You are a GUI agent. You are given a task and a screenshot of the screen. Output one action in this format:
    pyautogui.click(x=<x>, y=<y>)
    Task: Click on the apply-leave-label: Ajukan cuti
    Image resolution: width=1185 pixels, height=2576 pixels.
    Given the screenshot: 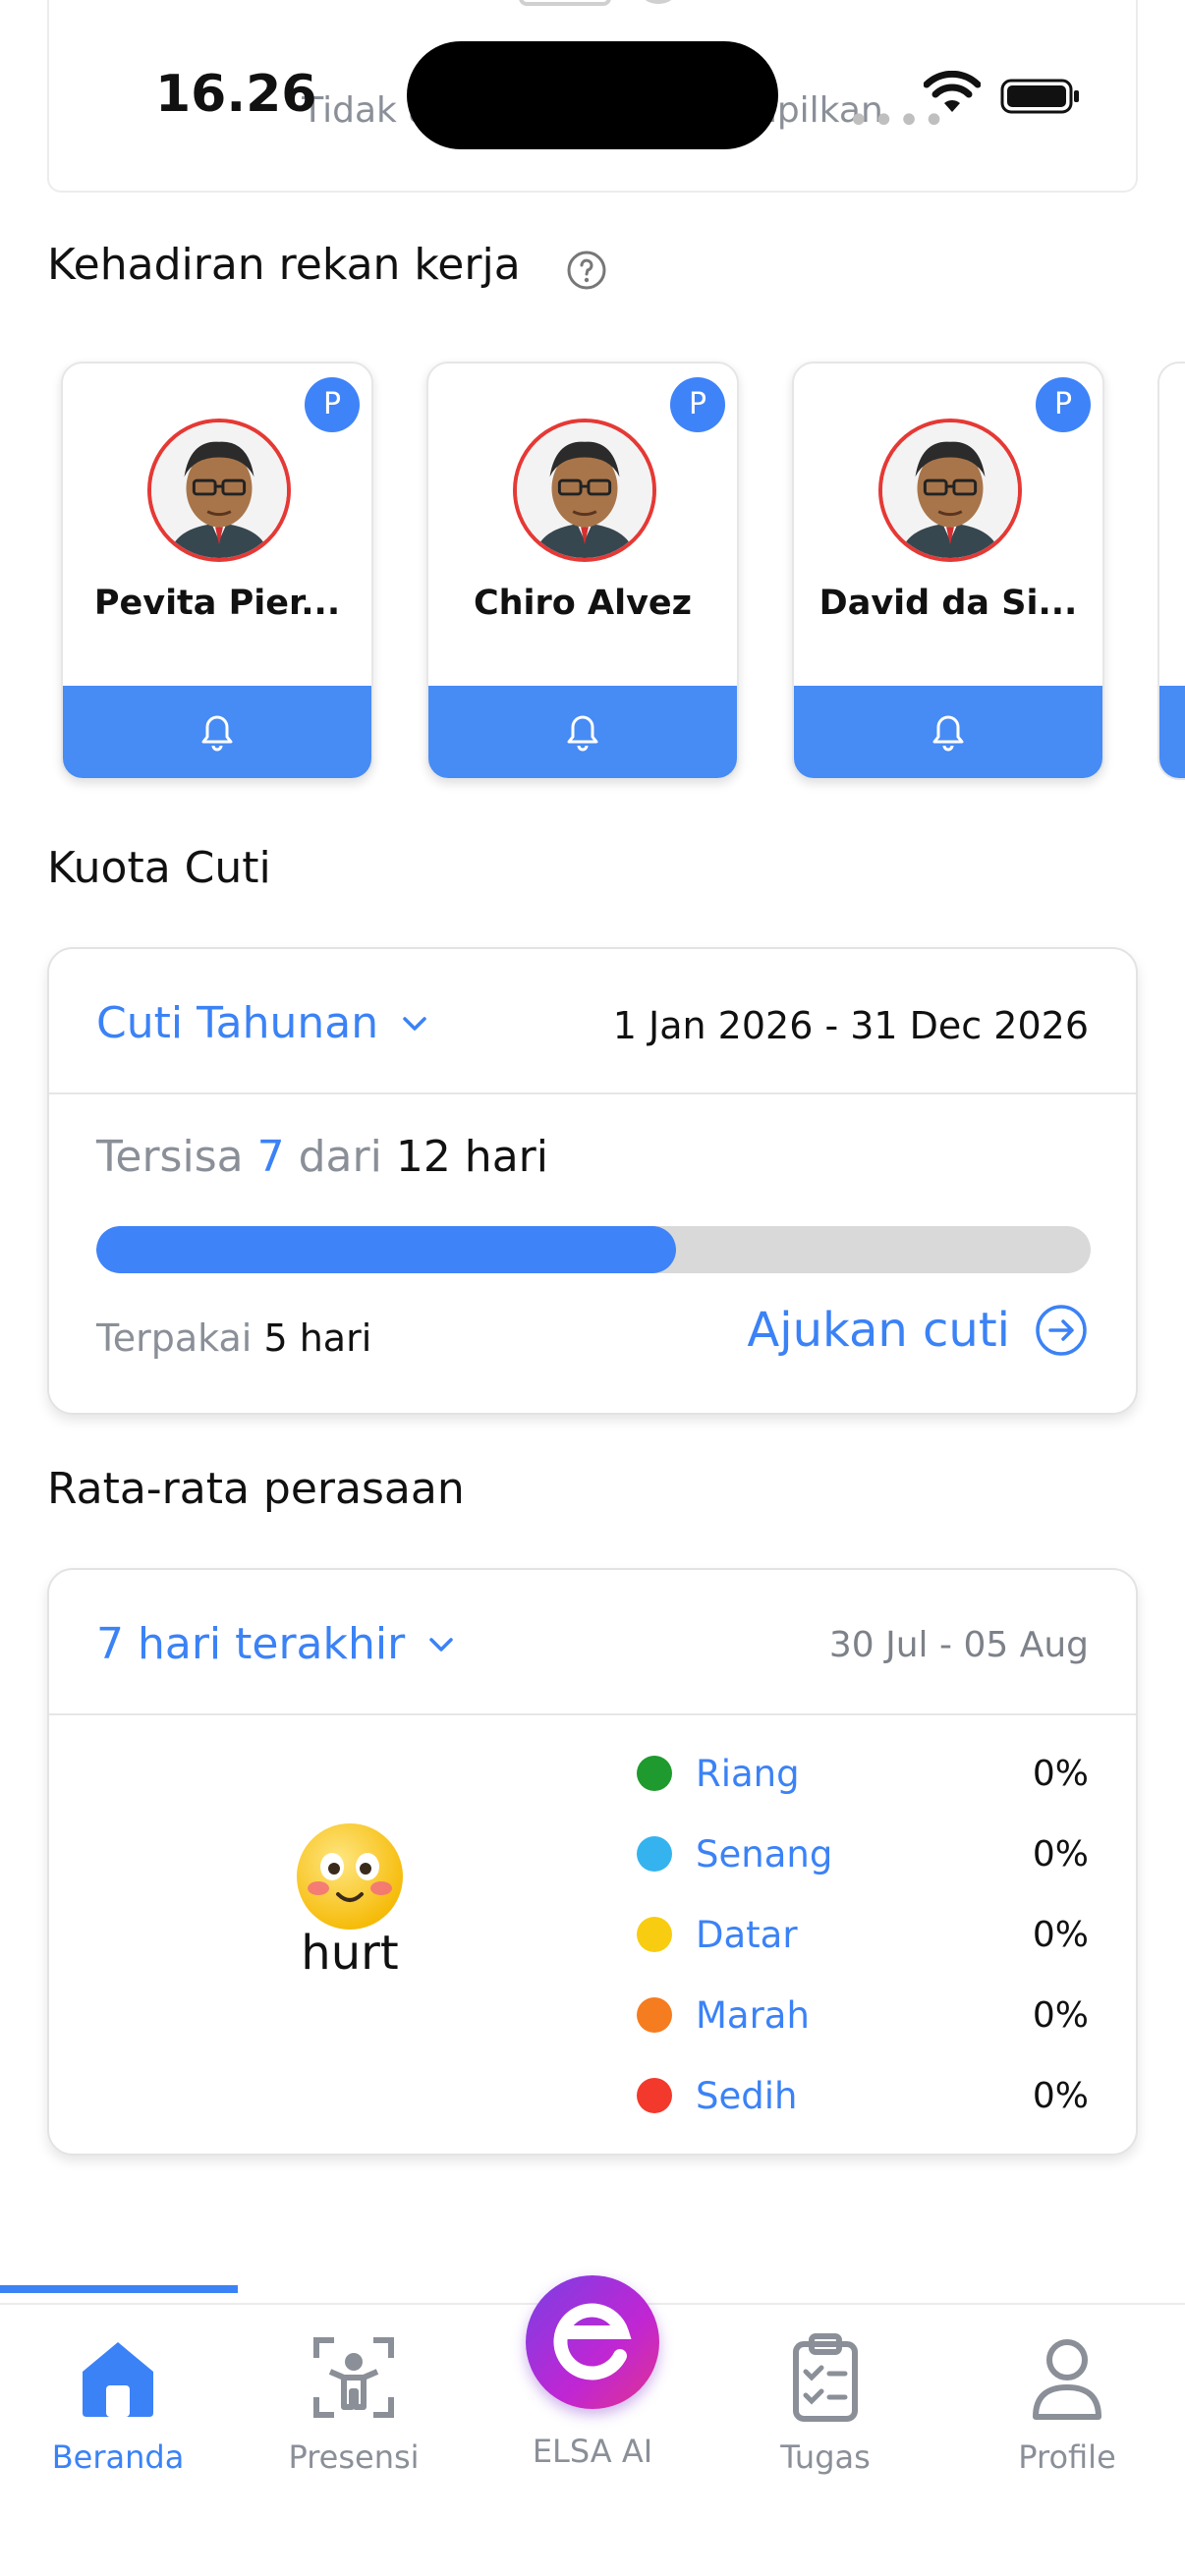 What is the action you would take?
    pyautogui.click(x=879, y=1330)
    